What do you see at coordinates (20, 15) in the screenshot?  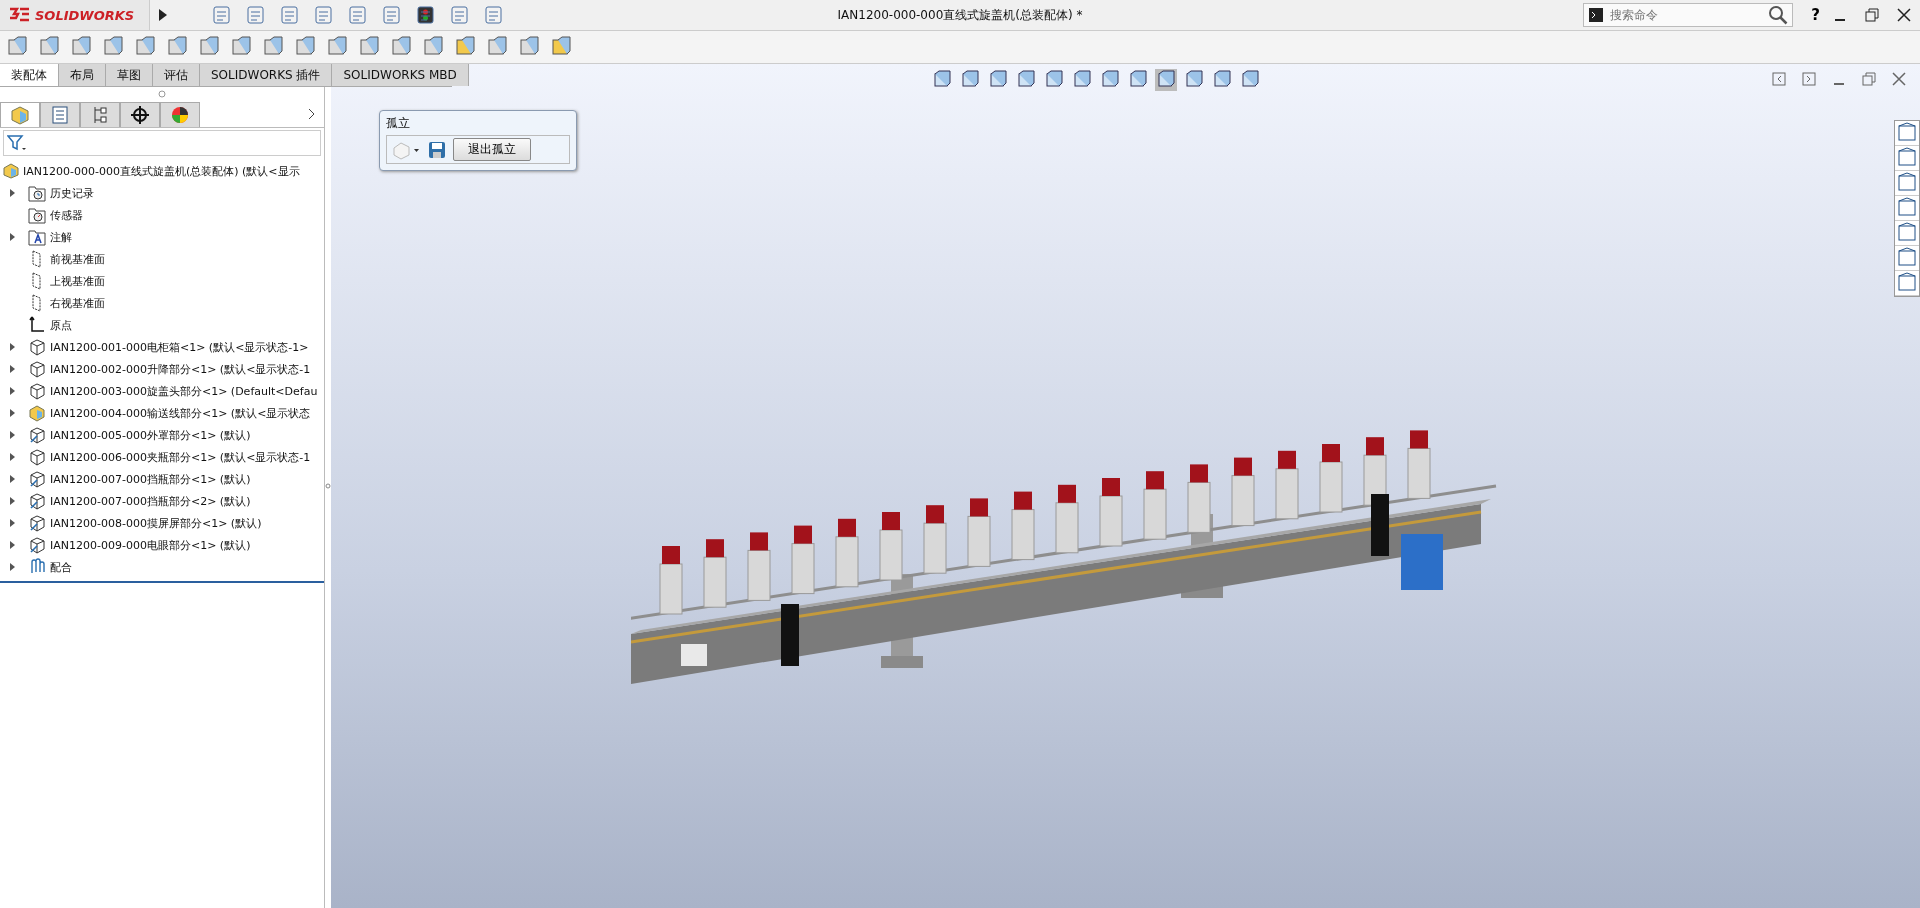 I see `logo-icon` at bounding box center [20, 15].